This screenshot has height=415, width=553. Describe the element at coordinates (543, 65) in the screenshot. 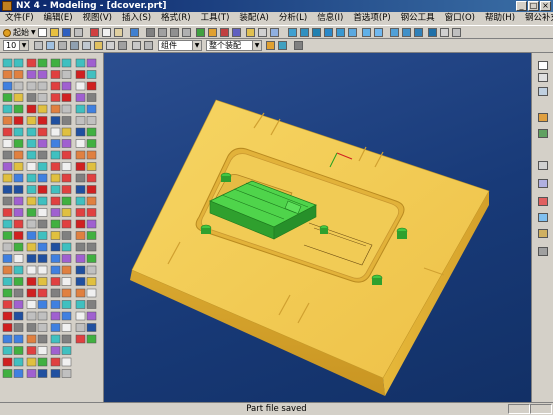

I see `palette-icon` at that location.